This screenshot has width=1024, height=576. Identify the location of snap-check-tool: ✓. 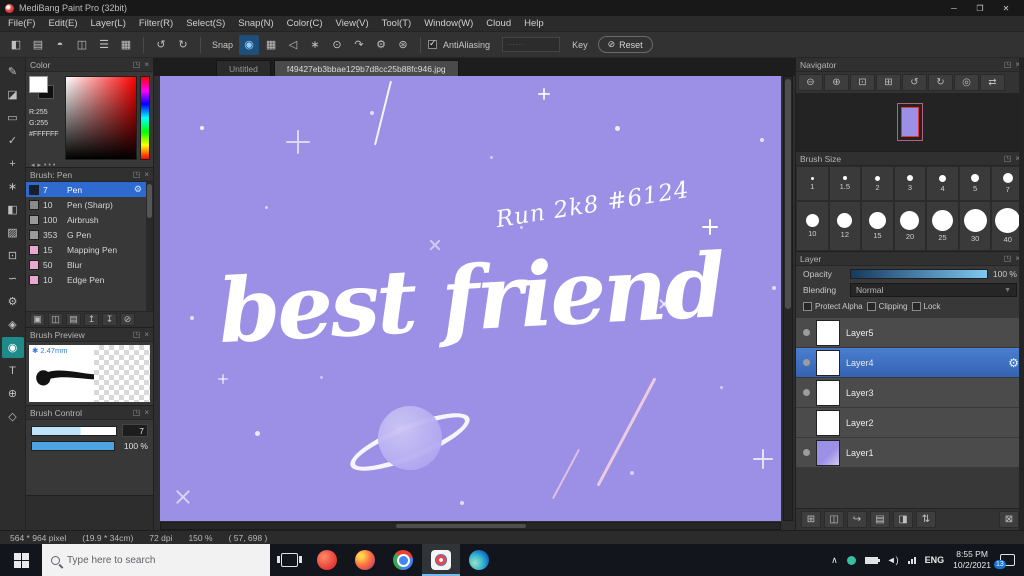
(13, 140).